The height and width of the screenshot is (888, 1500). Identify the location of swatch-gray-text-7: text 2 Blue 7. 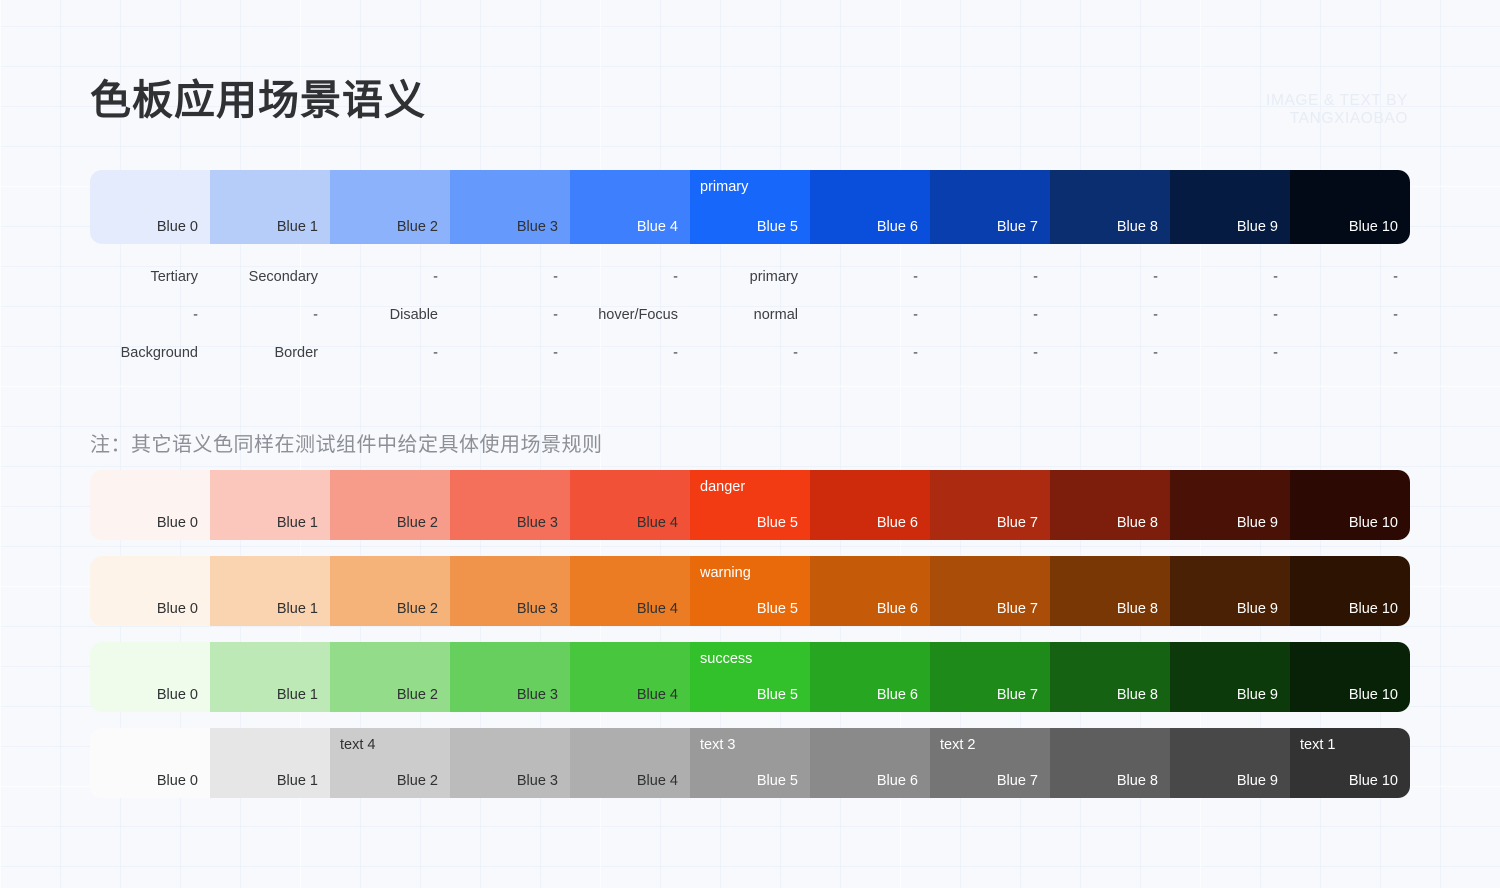
(990, 763).